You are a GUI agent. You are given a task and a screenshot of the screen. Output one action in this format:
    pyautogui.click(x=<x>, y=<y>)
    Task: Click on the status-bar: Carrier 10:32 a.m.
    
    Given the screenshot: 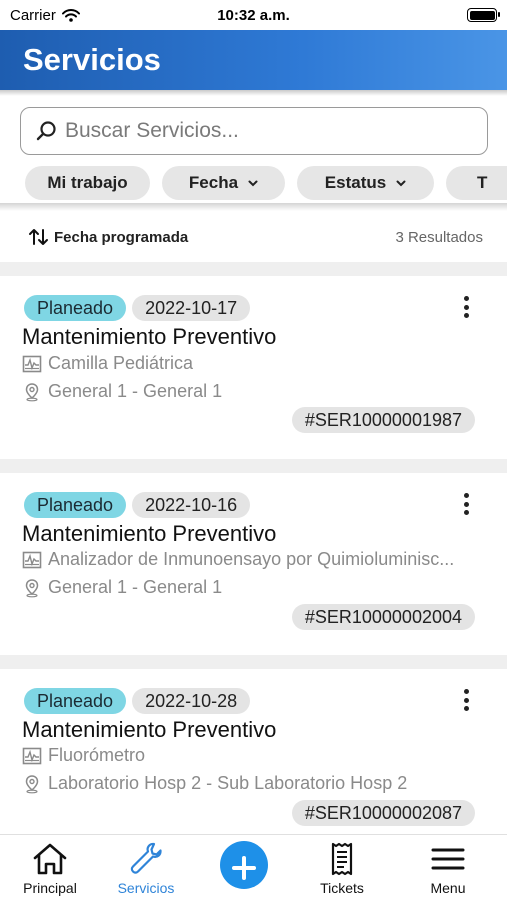 What is the action you would take?
    pyautogui.click(x=253, y=15)
    